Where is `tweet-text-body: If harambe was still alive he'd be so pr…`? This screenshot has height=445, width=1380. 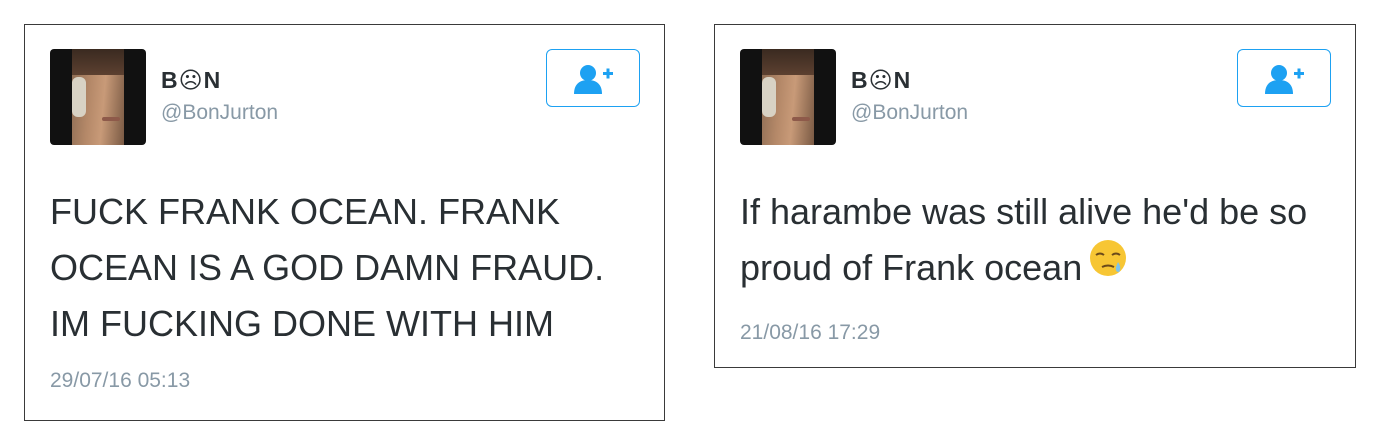
tweet-text-body: If harambe was still alive he'd be so pr… is located at coordinates (1029, 239).